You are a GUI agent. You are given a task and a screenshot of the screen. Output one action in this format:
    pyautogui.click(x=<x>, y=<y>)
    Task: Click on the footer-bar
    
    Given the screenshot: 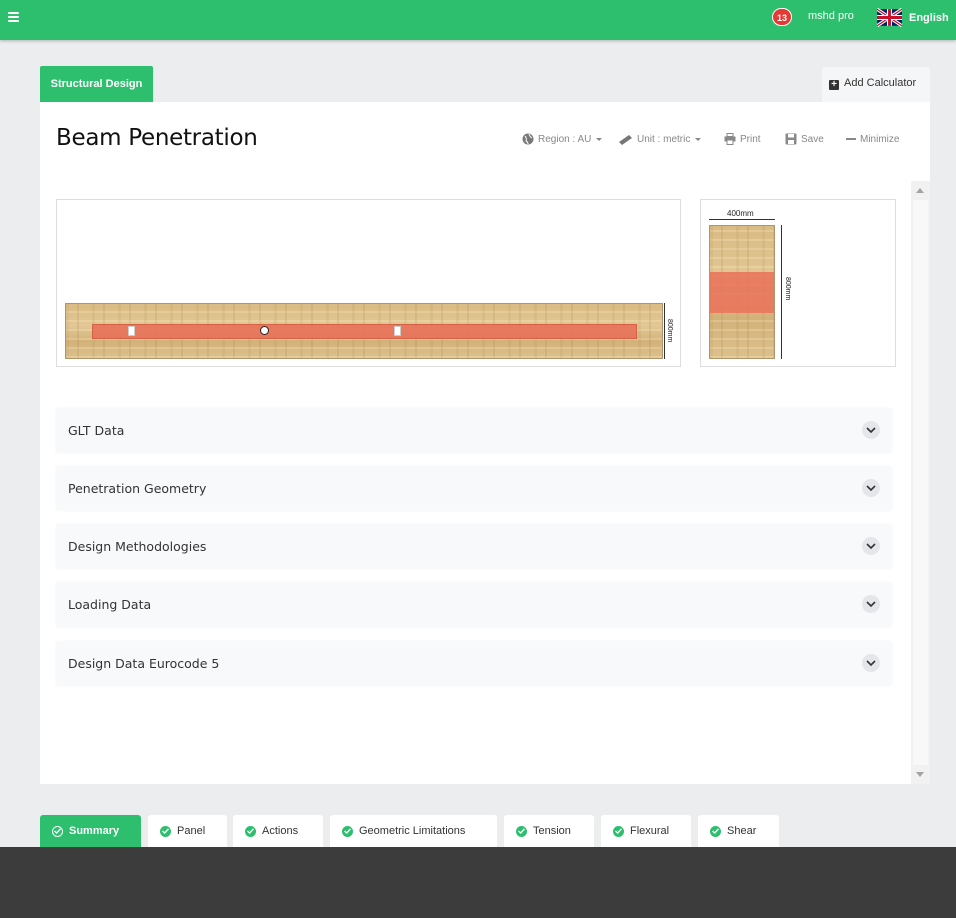 What is the action you would take?
    pyautogui.click(x=478, y=882)
    